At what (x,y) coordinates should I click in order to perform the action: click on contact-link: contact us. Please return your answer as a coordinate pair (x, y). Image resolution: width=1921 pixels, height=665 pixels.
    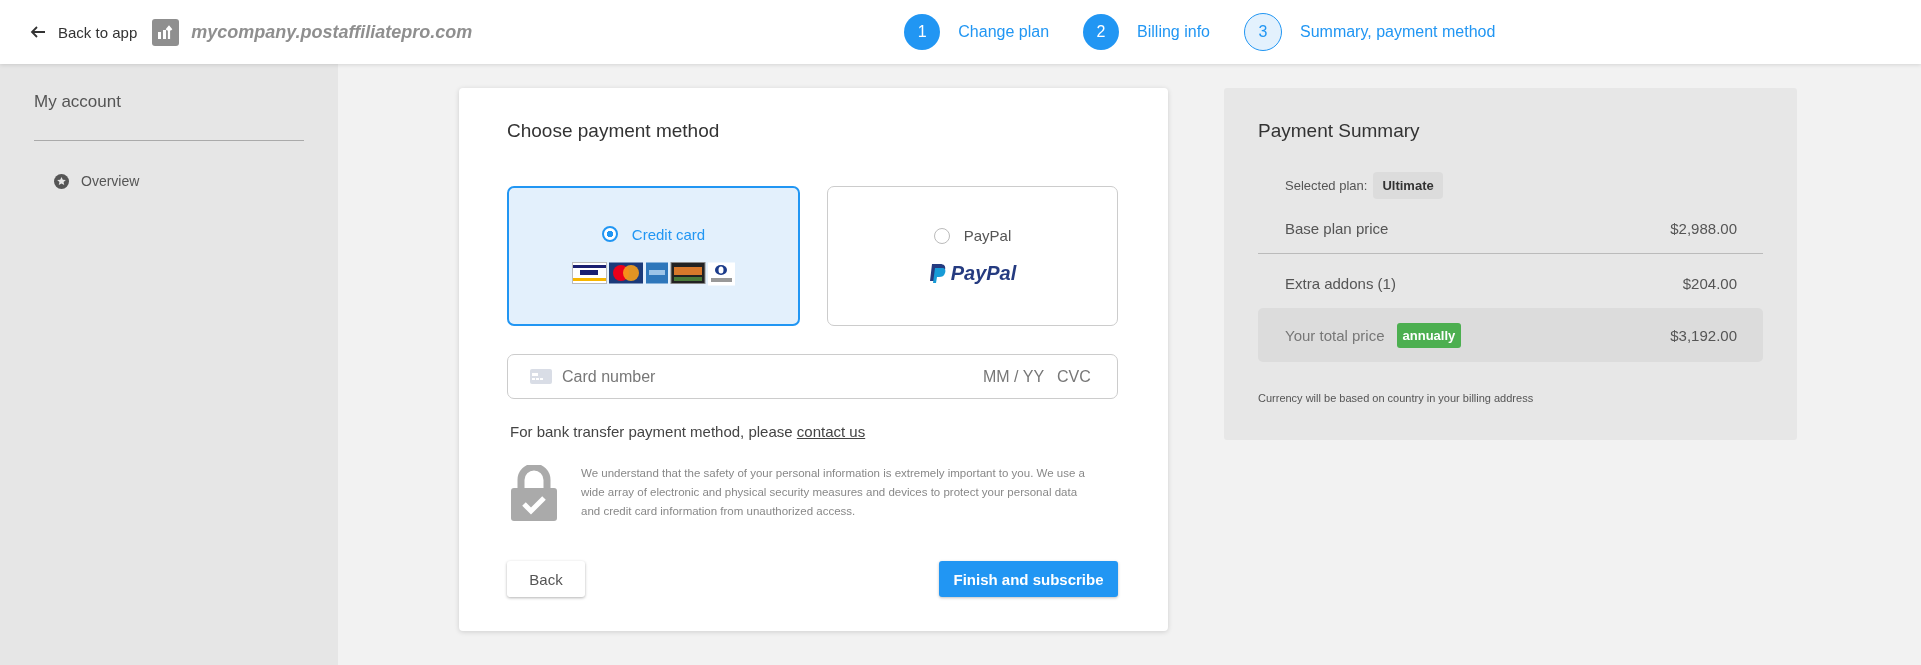
    Looking at the image, I should click on (831, 431).